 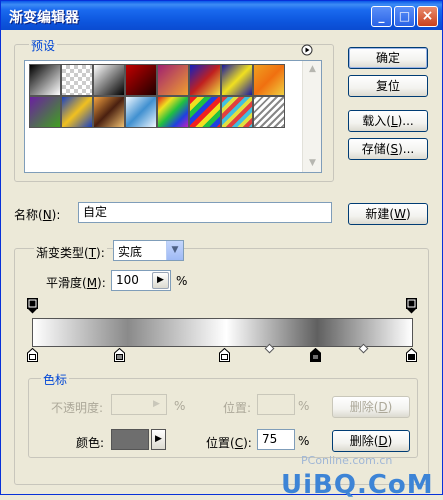 What do you see at coordinates (400, 214) in the screenshot?
I see `new-button-key: W` at bounding box center [400, 214].